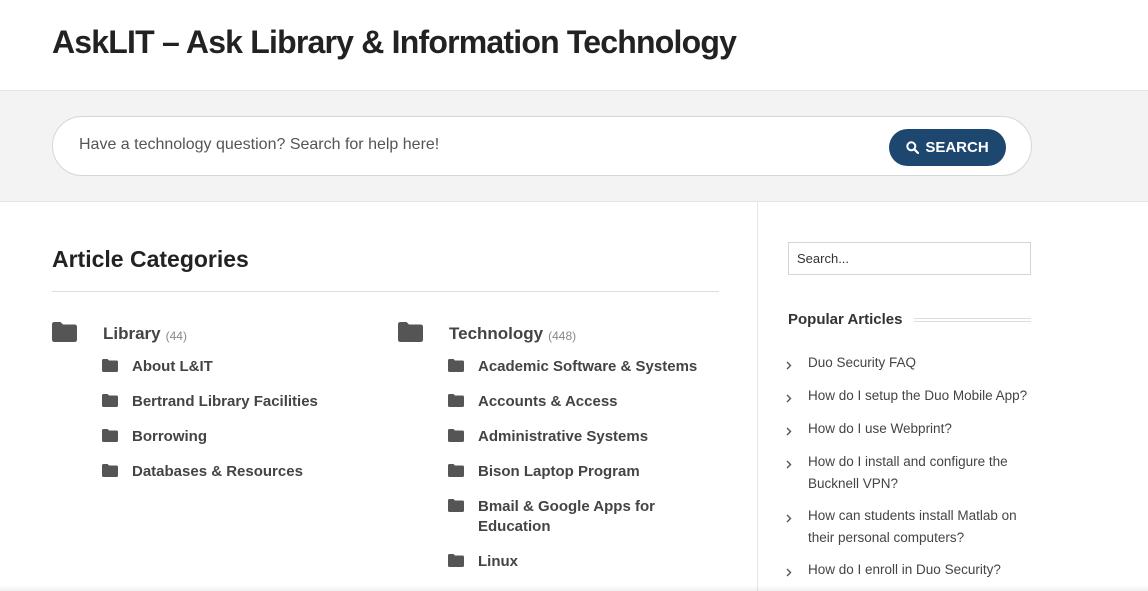  I want to click on heading-divider, so click(385, 291).